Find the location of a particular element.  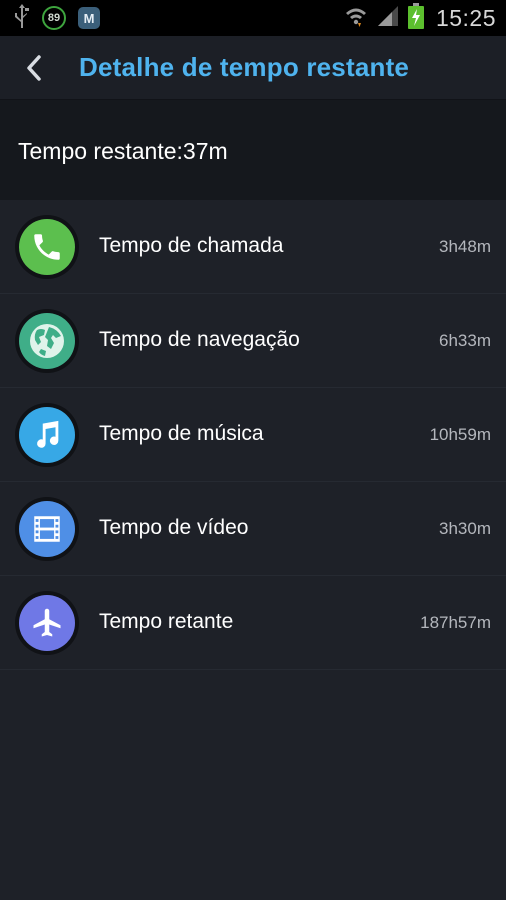

usb-icon is located at coordinates (22, 18).